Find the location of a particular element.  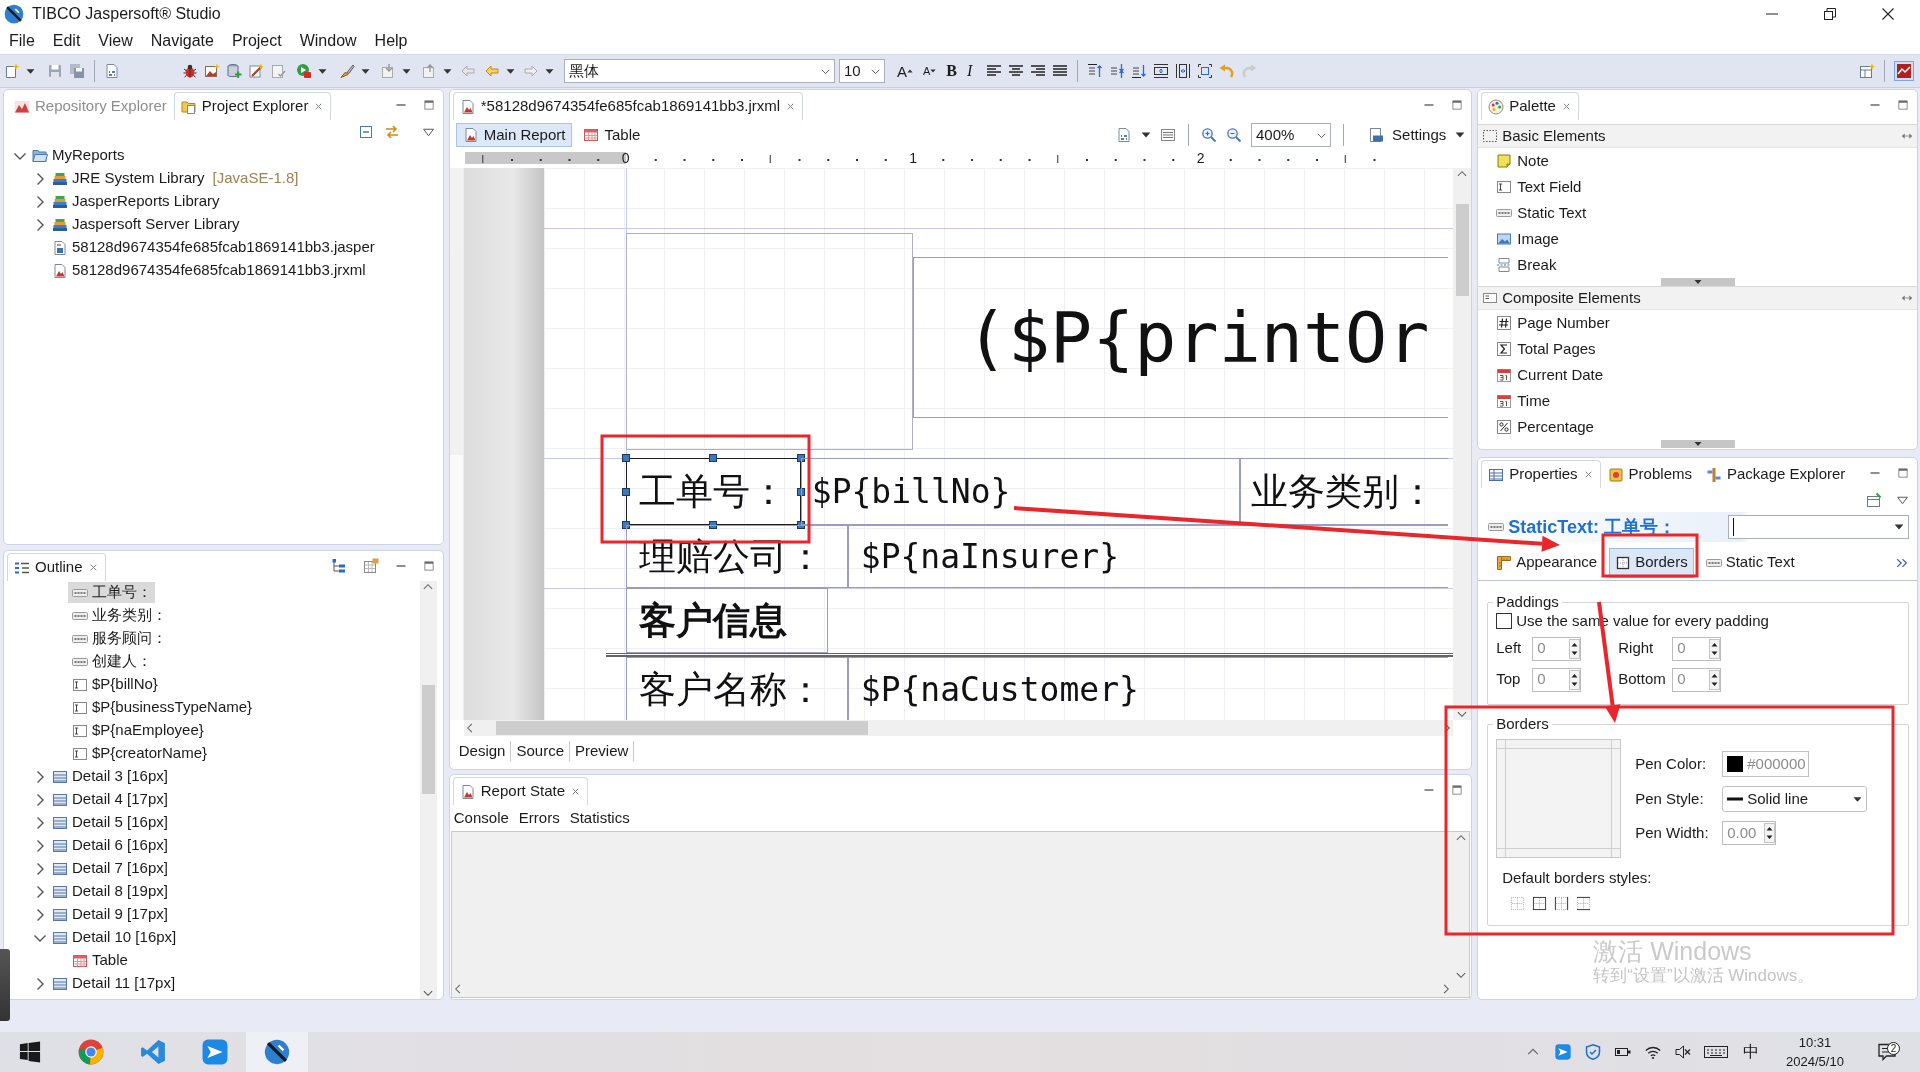

section-tab: Borders is located at coordinates (1651, 562).